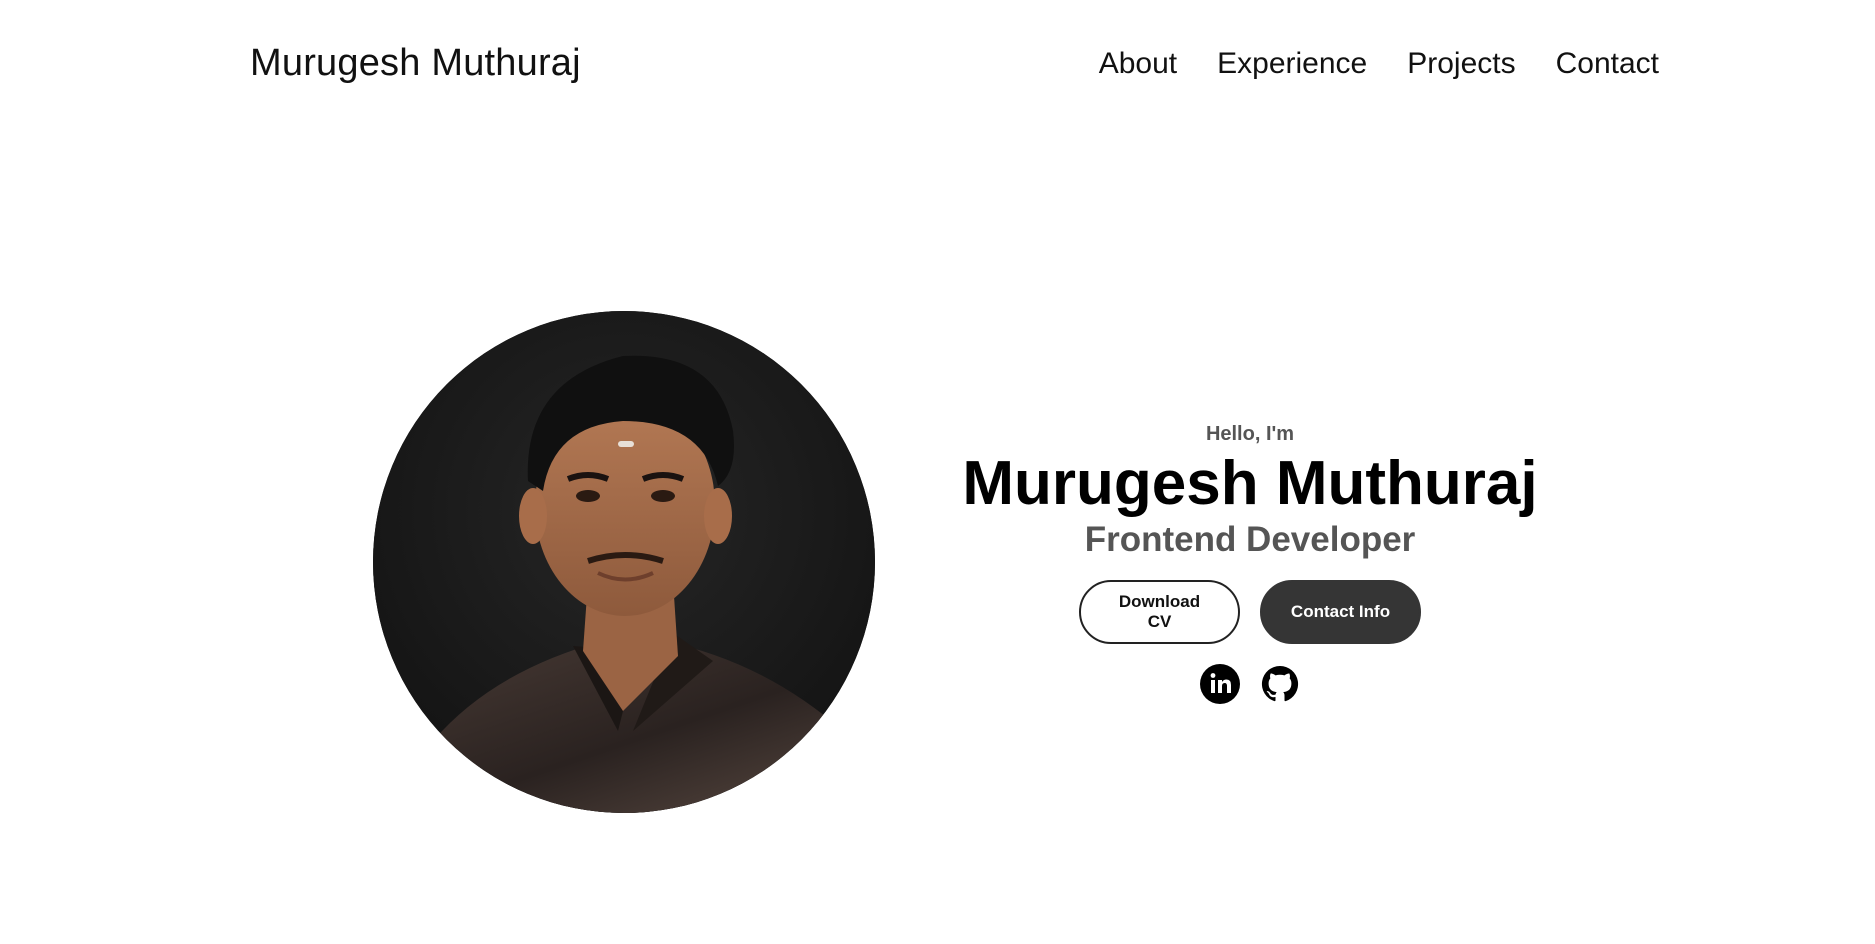  Describe the element at coordinates (624, 562) in the screenshot. I see `profile-picture` at that location.